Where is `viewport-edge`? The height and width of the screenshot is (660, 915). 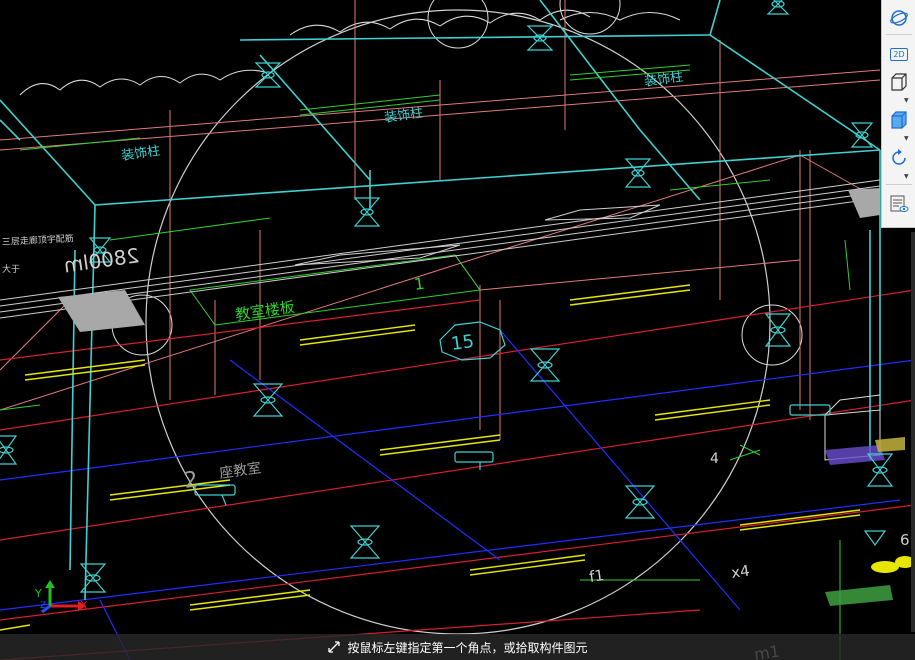
viewport-edge is located at coordinates (913, 432).